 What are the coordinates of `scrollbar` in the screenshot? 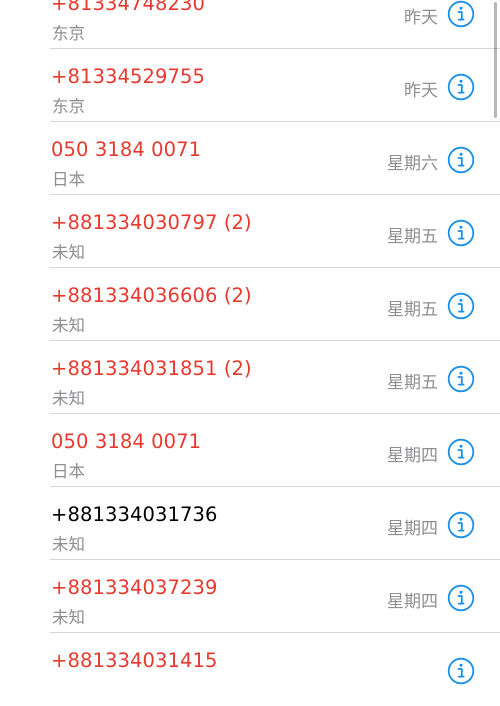 It's located at (495, 60).